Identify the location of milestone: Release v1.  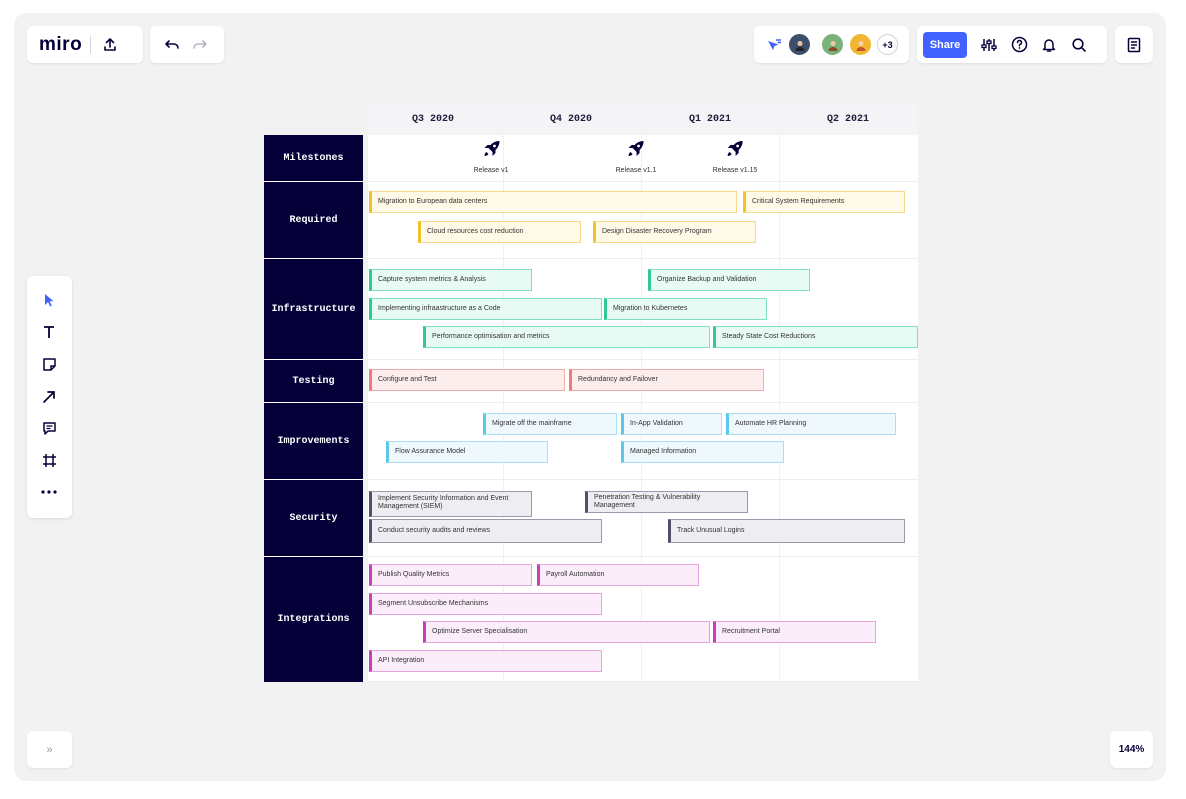
(491, 156).